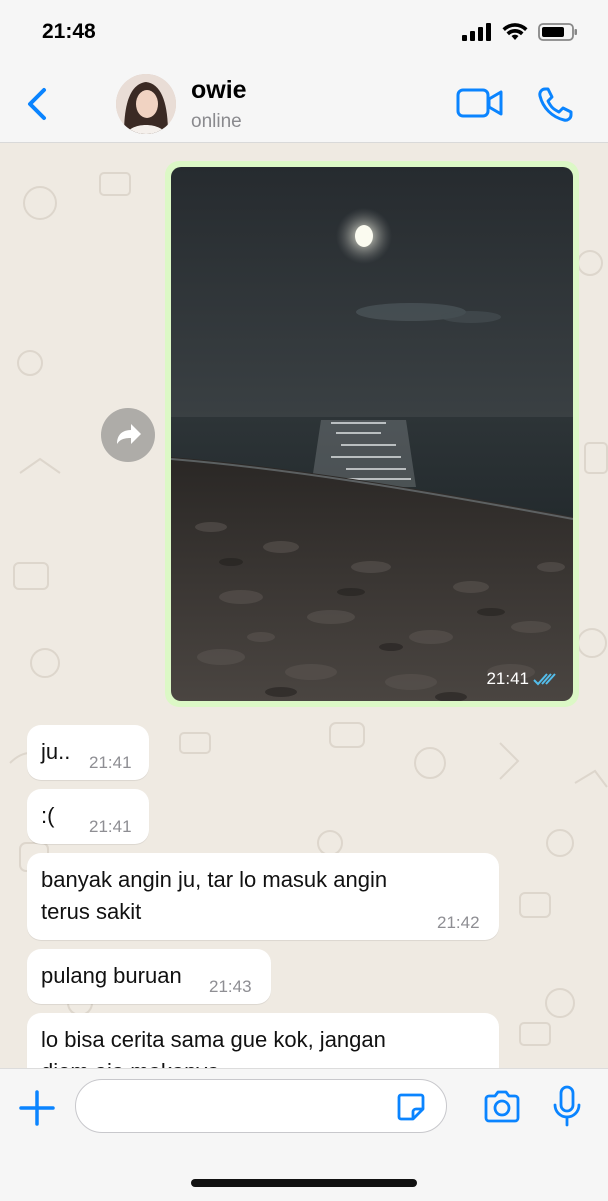  What do you see at coordinates (261, 1106) in the screenshot?
I see `message-input` at bounding box center [261, 1106].